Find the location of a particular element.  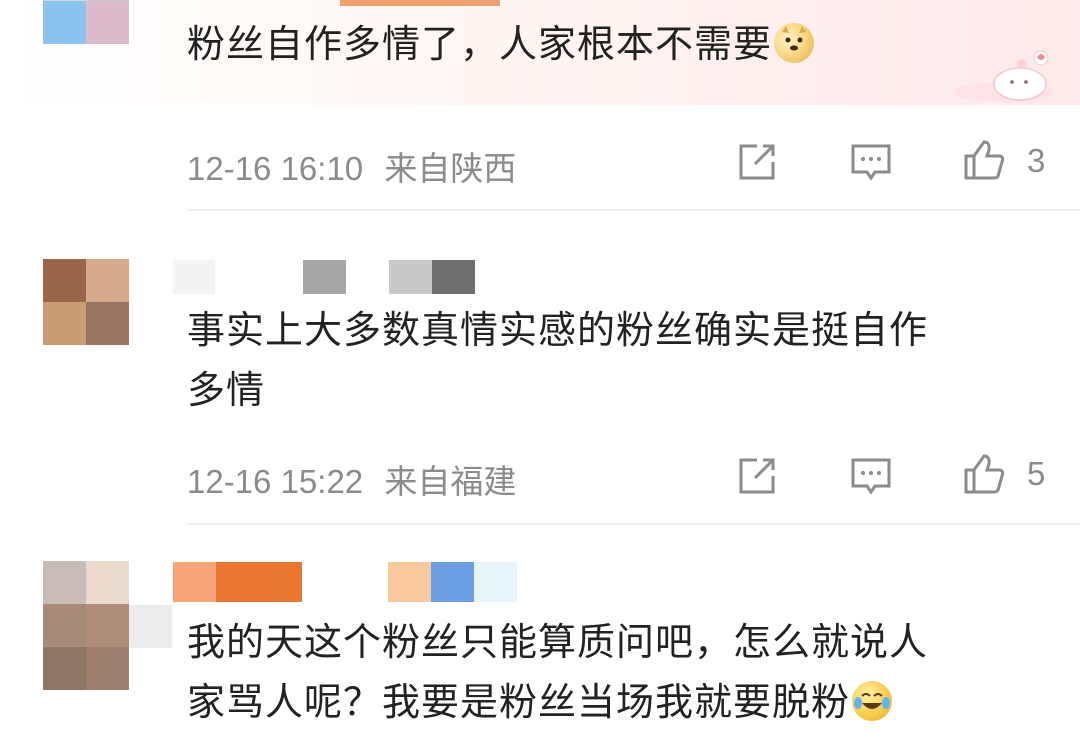

comment-time: 12-16 16:10 is located at coordinates (275, 168).